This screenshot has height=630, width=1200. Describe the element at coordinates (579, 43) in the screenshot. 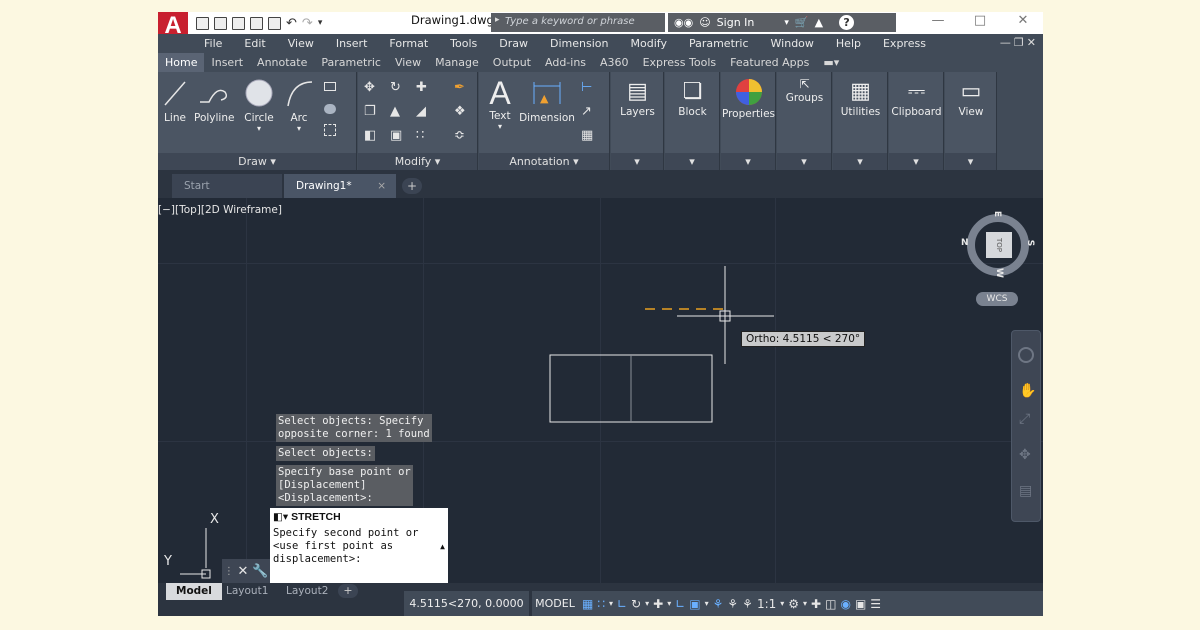

I see `menu-dimension: Dimension` at that location.